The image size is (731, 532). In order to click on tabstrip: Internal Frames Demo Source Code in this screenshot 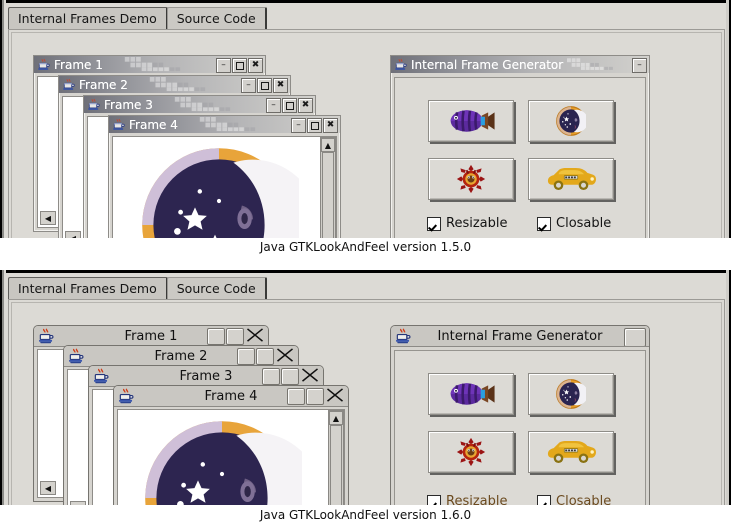, I will do `click(137, 18)`.